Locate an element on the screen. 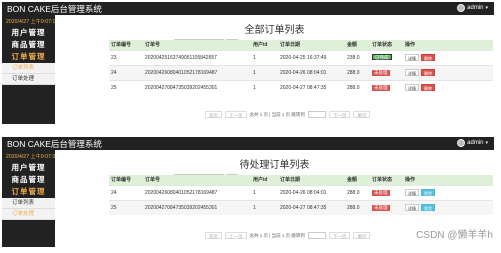  col-header-amount: 金额 is located at coordinates (357, 180).